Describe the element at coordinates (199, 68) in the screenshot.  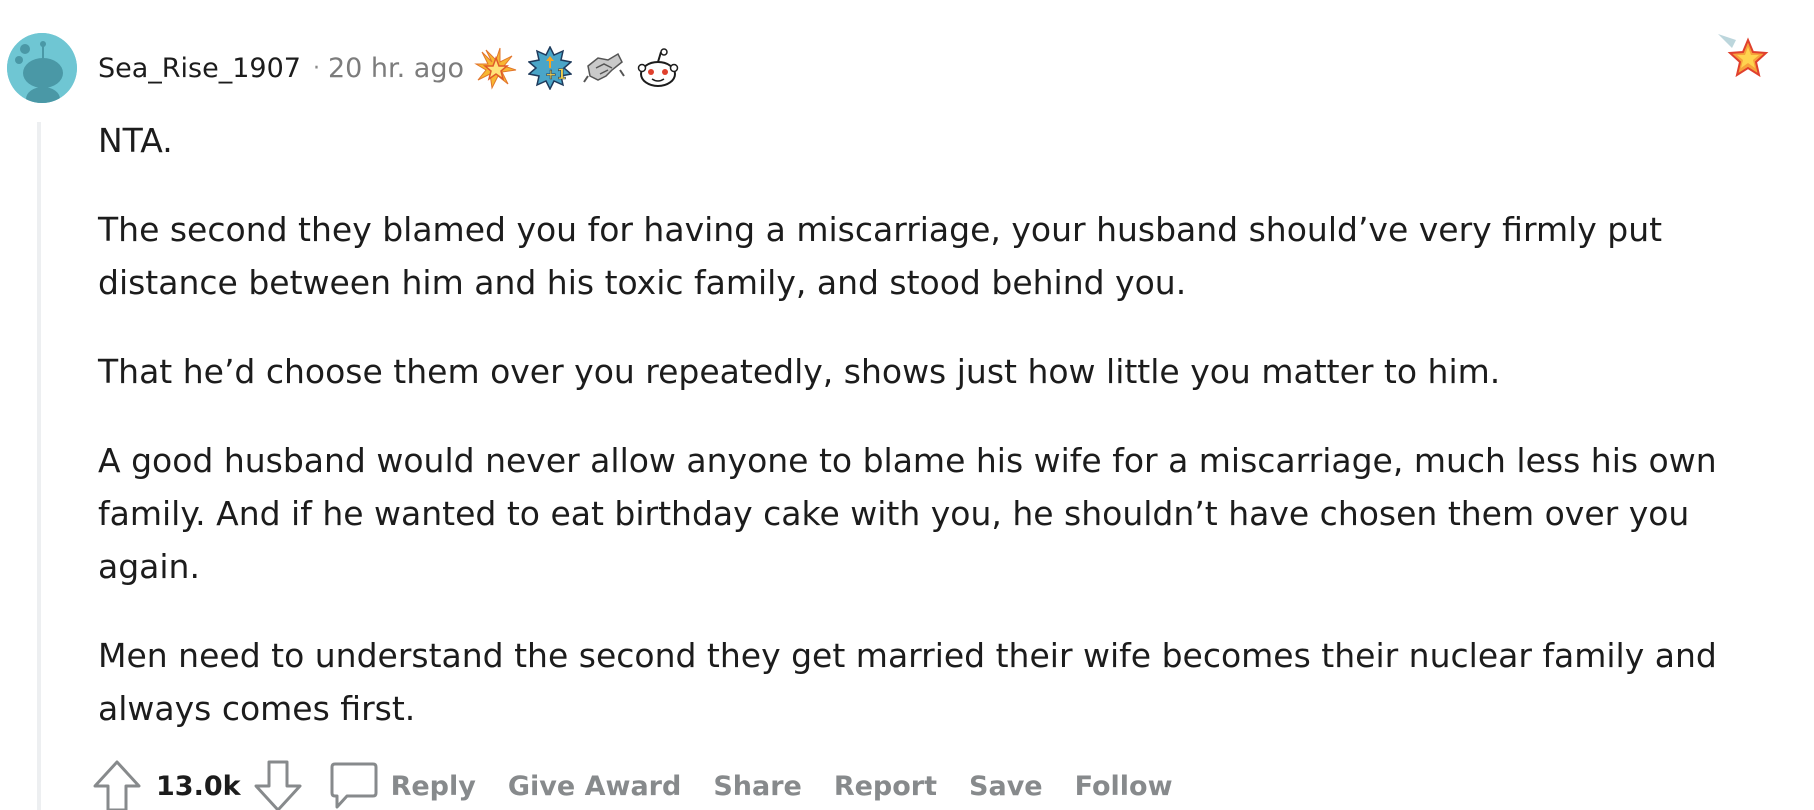
I see `author-name: Sea_Rise_1907` at that location.